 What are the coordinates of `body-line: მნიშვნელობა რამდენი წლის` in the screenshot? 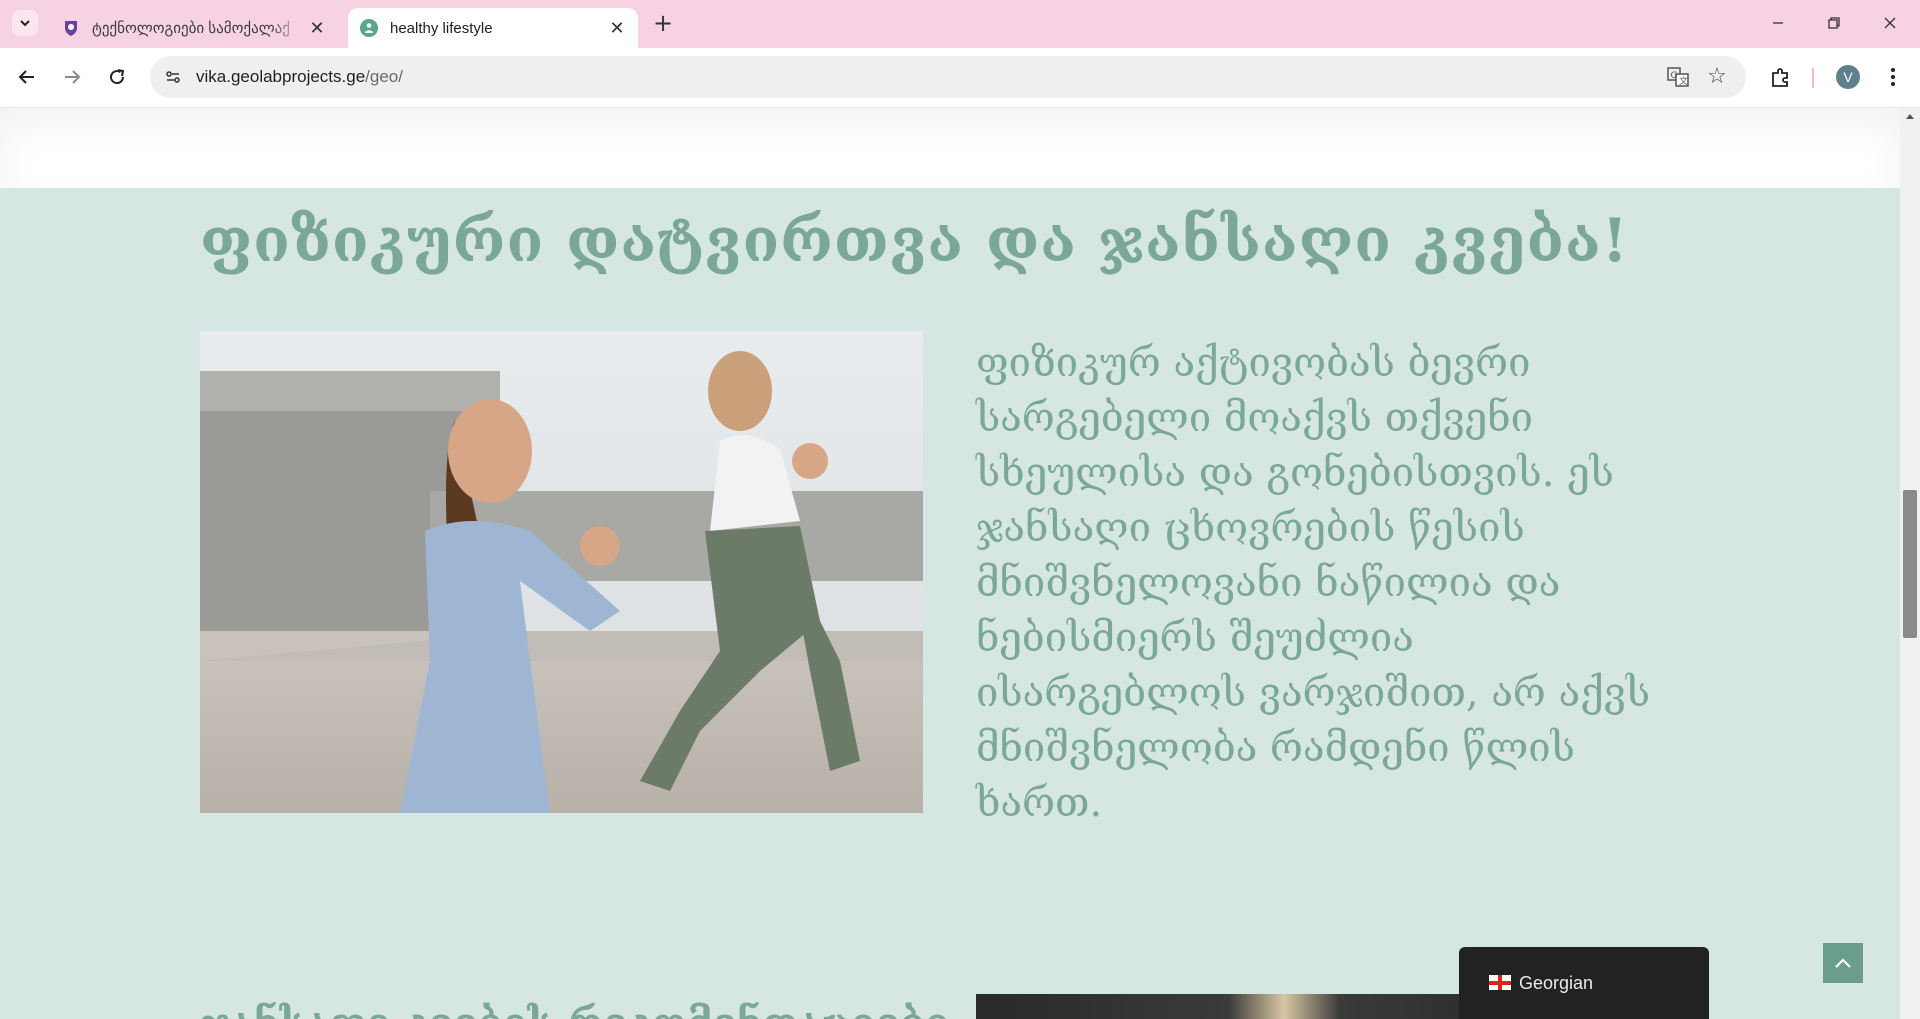 It's located at (1275, 748).